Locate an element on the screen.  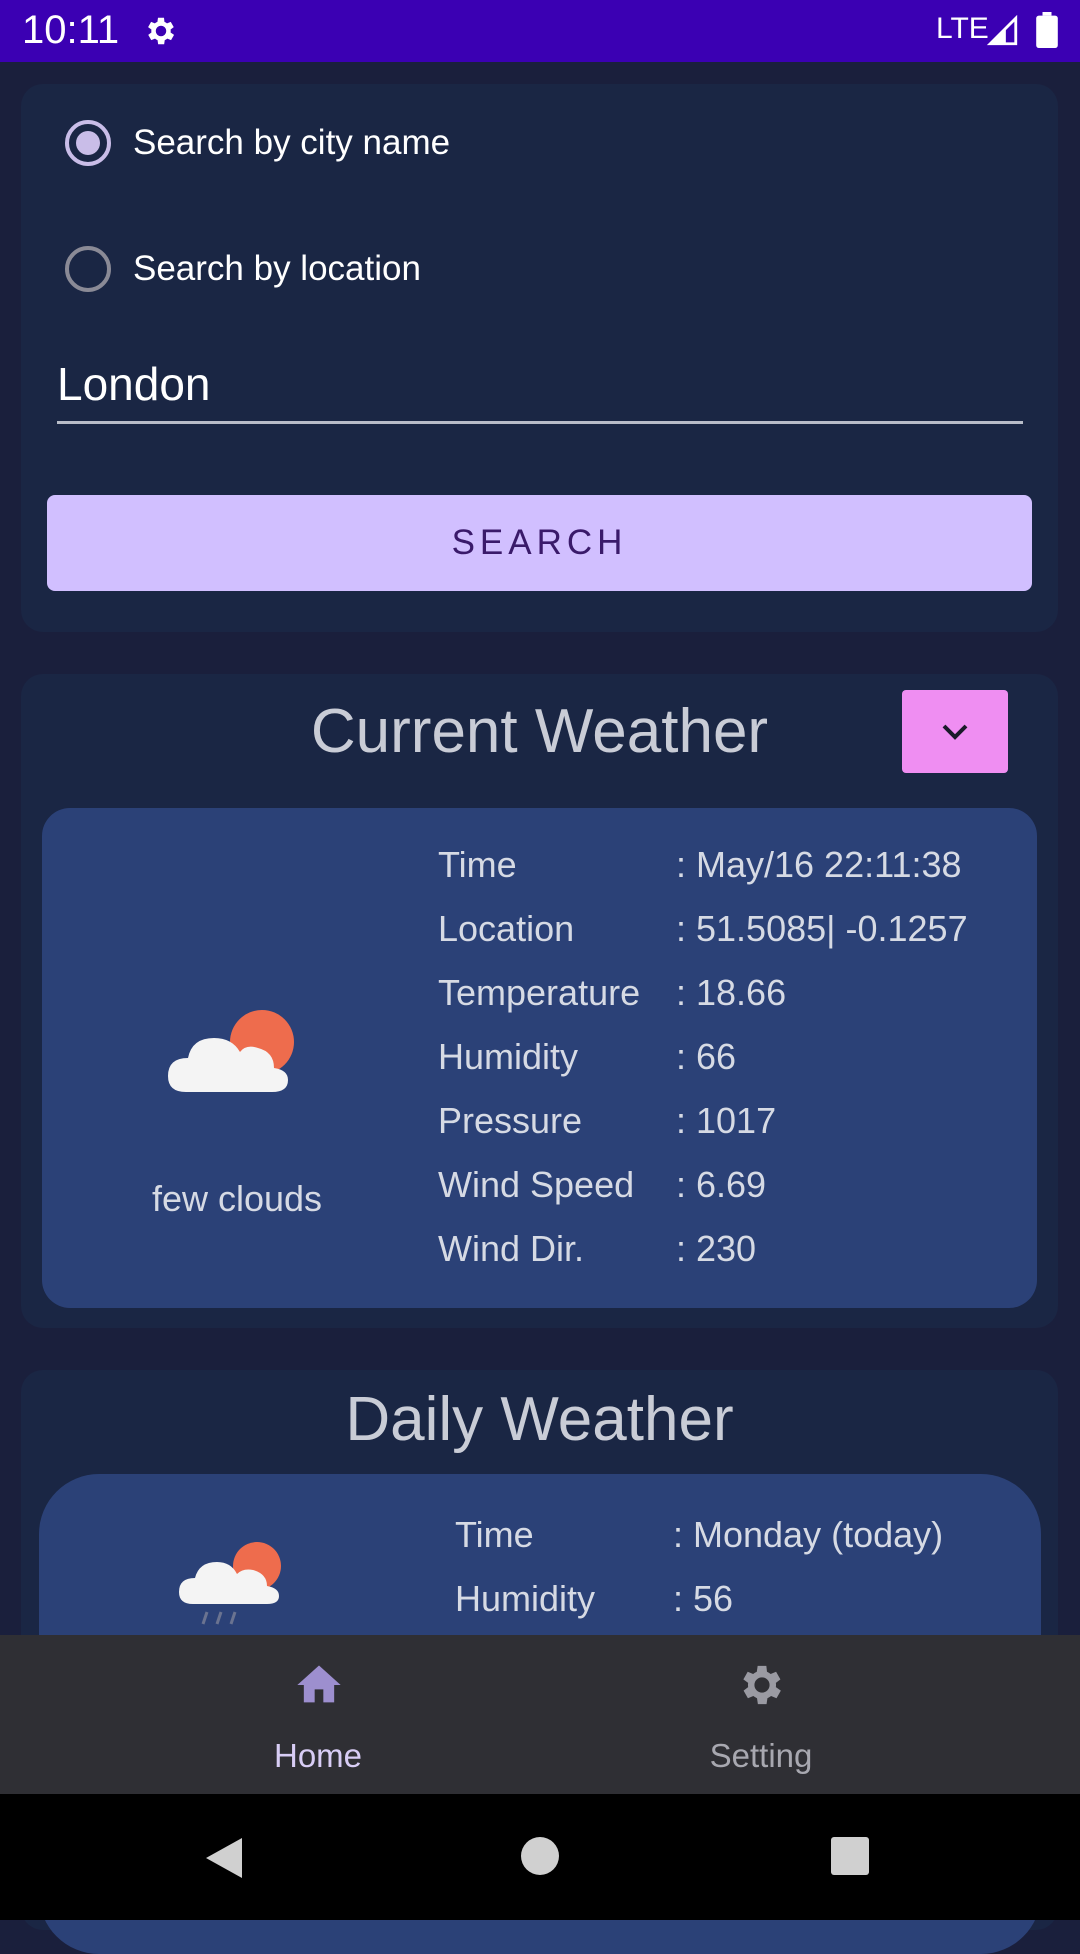
chevron-down-icon is located at coordinates (955, 732).